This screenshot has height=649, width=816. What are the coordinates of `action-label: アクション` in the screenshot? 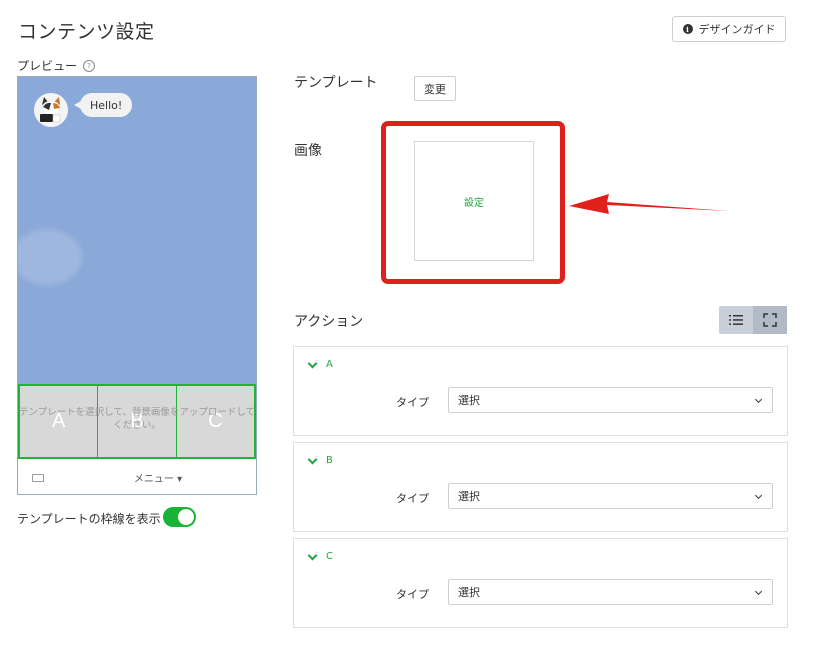 It's located at (329, 322).